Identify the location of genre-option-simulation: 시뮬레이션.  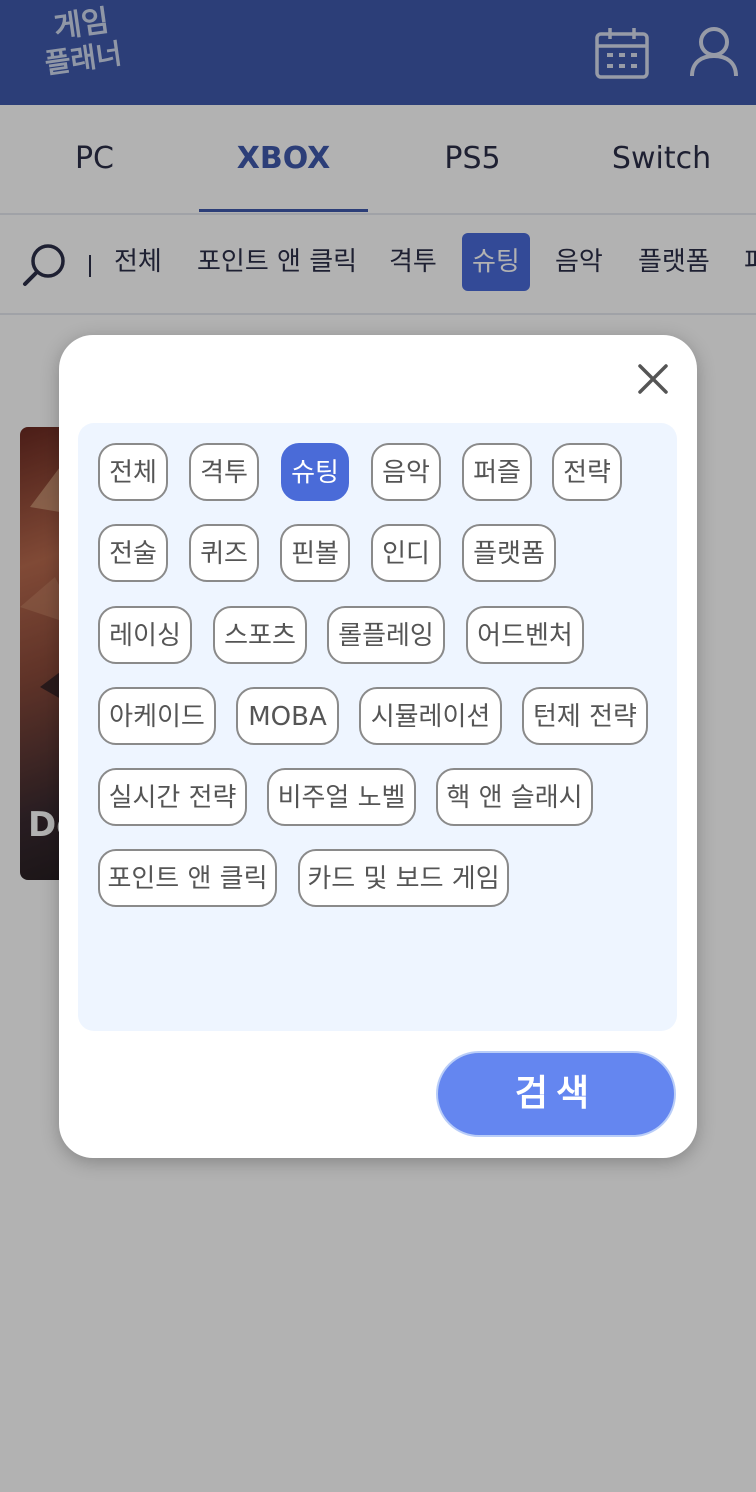
(430, 716).